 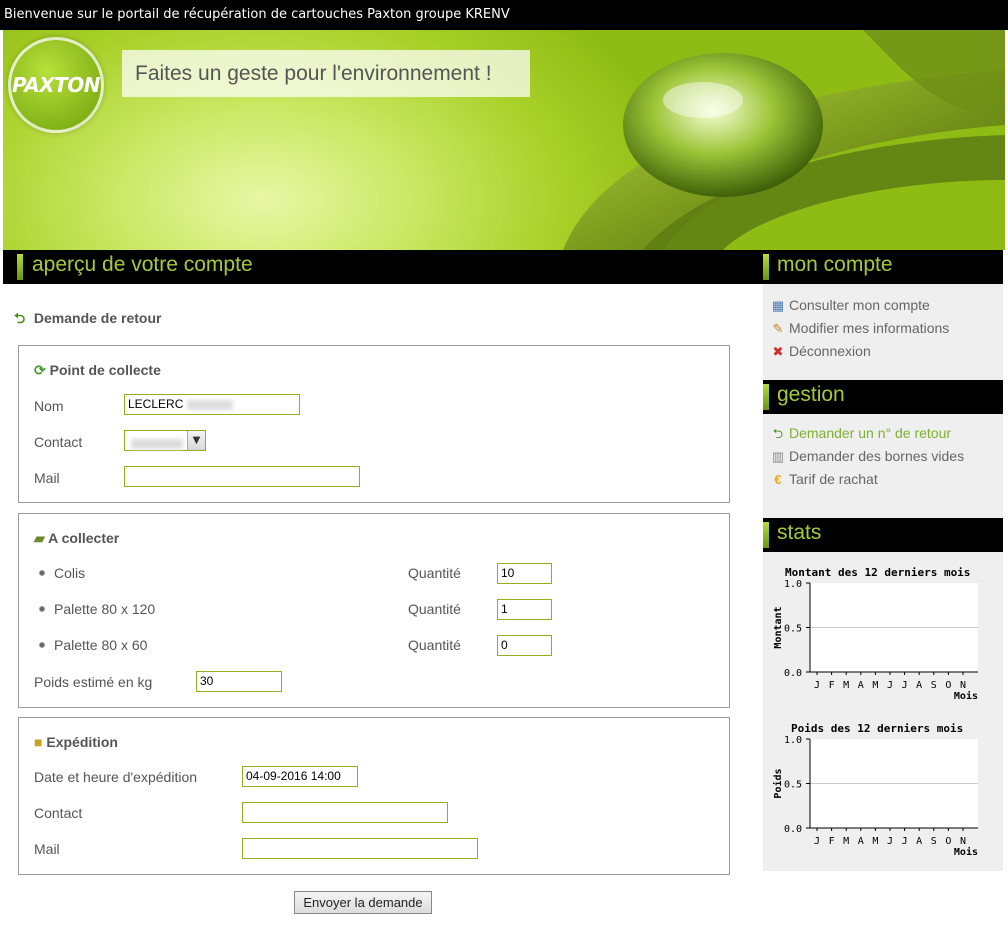 I want to click on slogan: Faites un geste pour l'environnement !, so click(x=326, y=73).